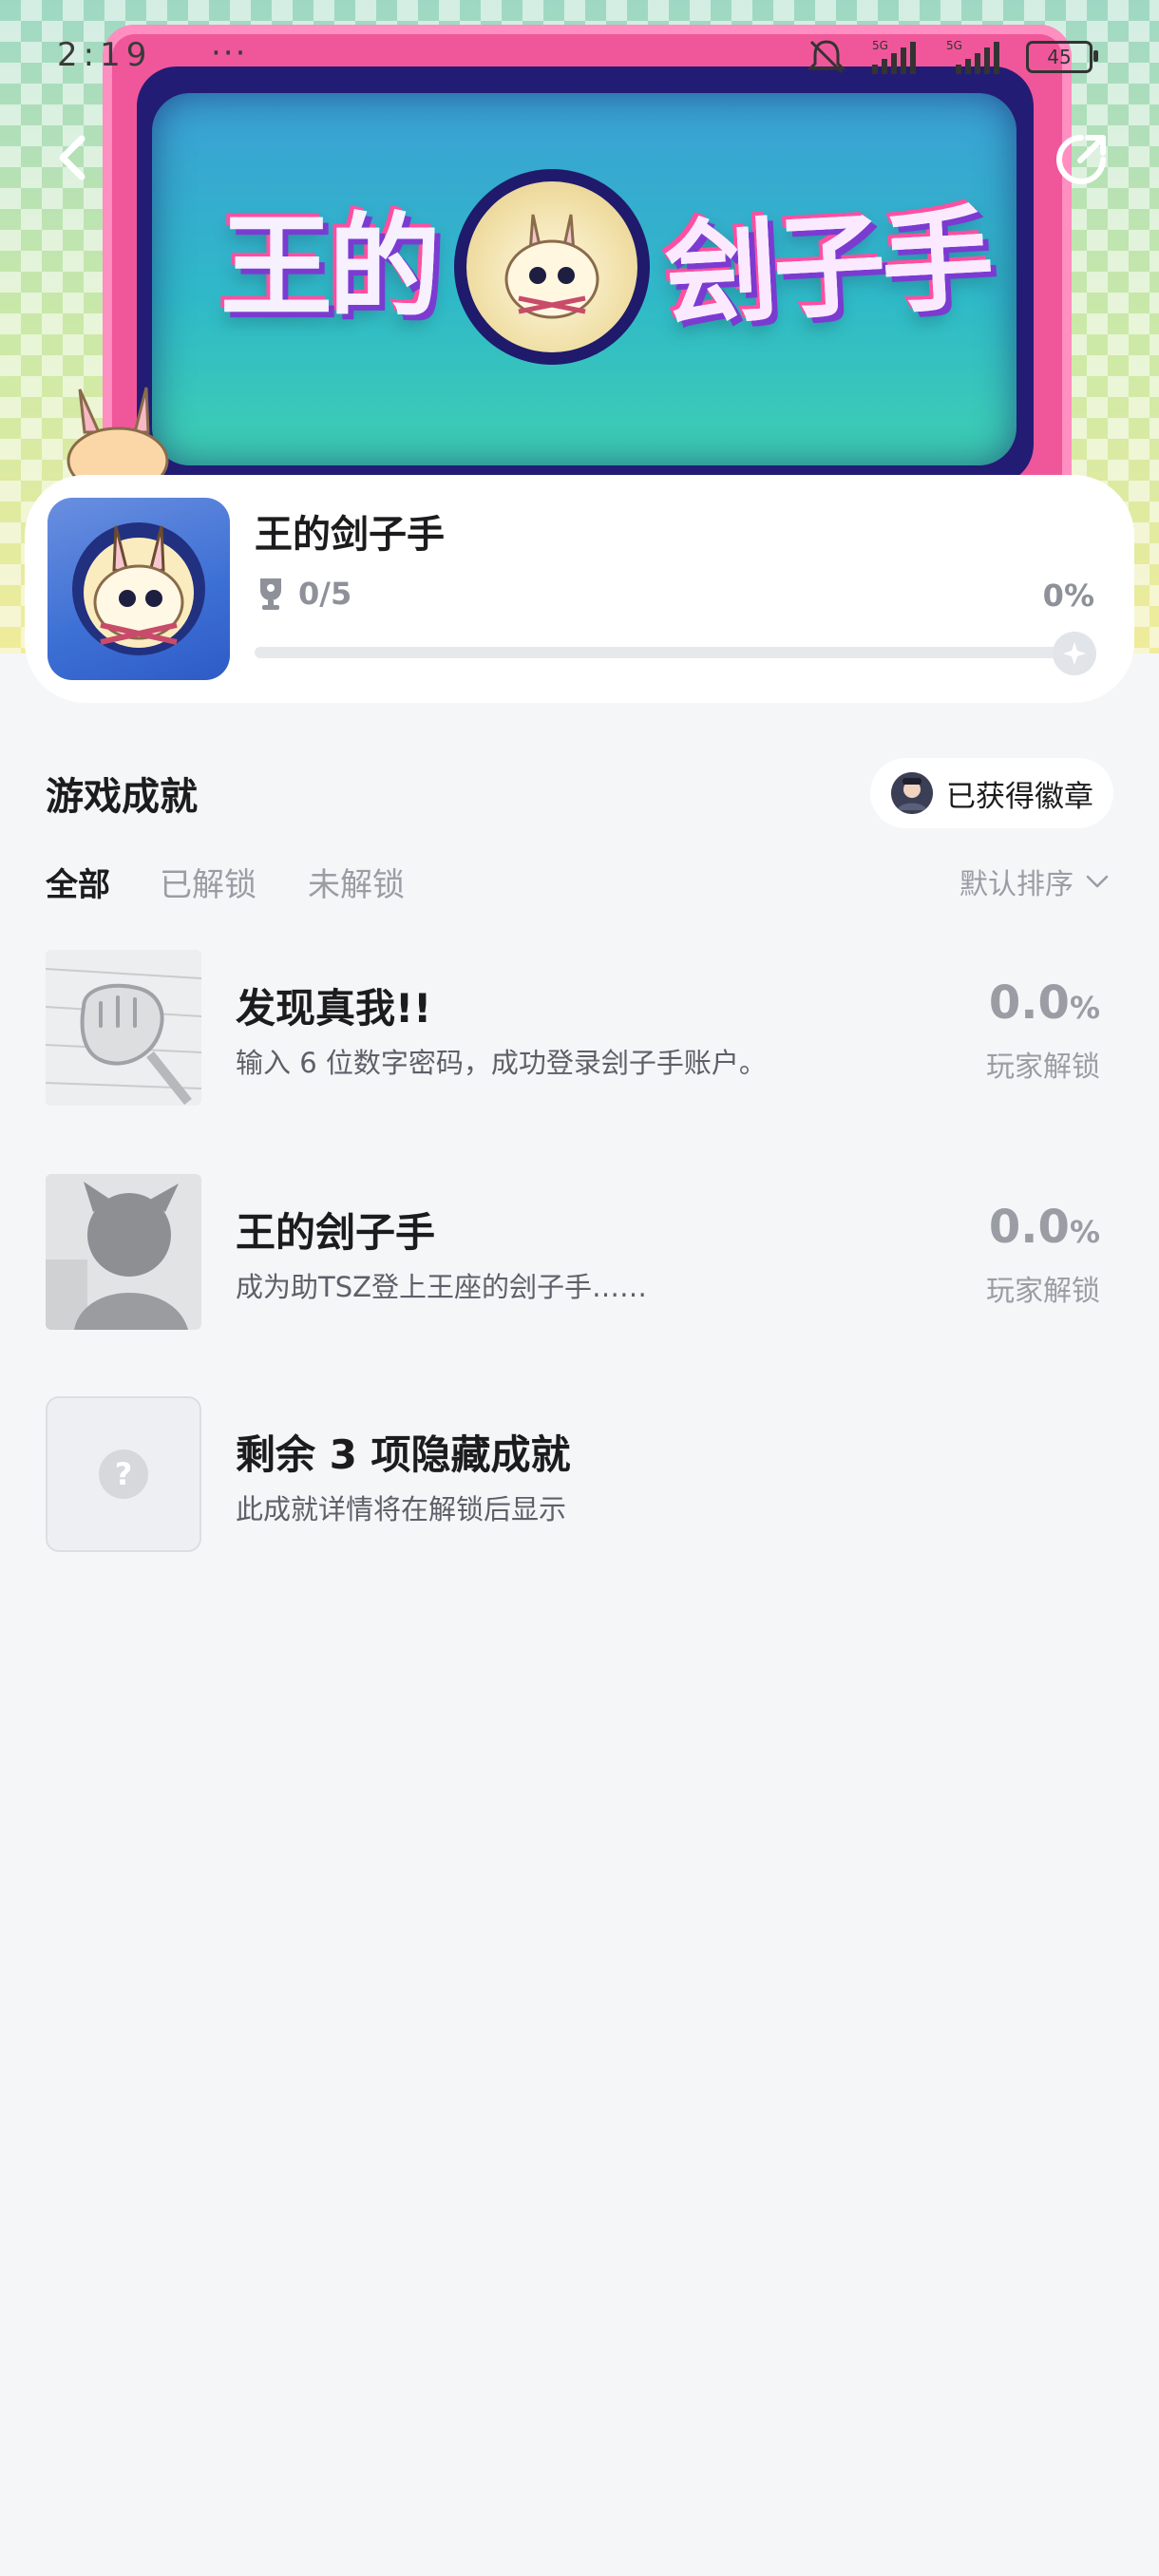 The height and width of the screenshot is (2576, 1159). Describe the element at coordinates (668, 652) in the screenshot. I see `progress-bar` at that location.